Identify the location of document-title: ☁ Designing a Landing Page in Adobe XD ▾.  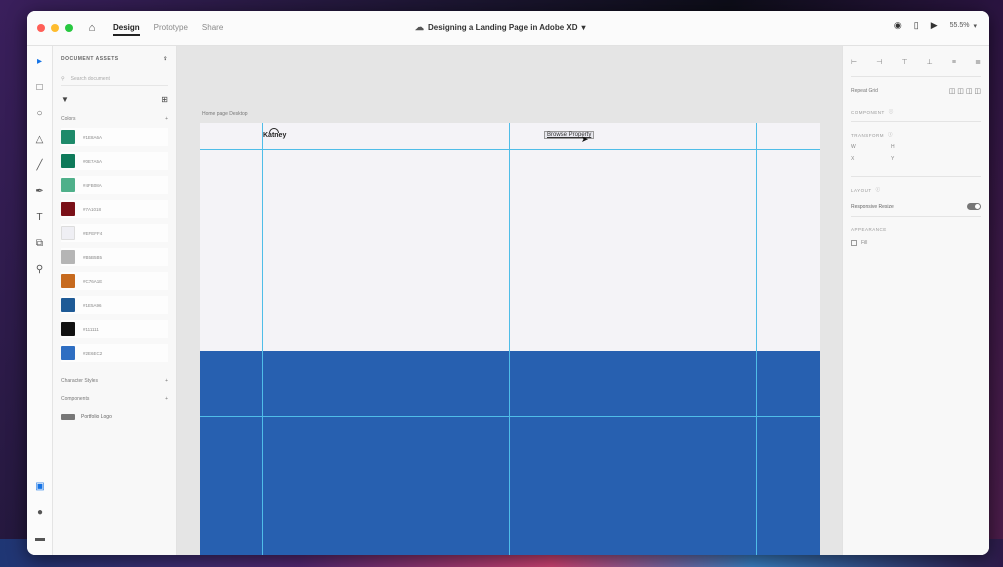
(500, 27).